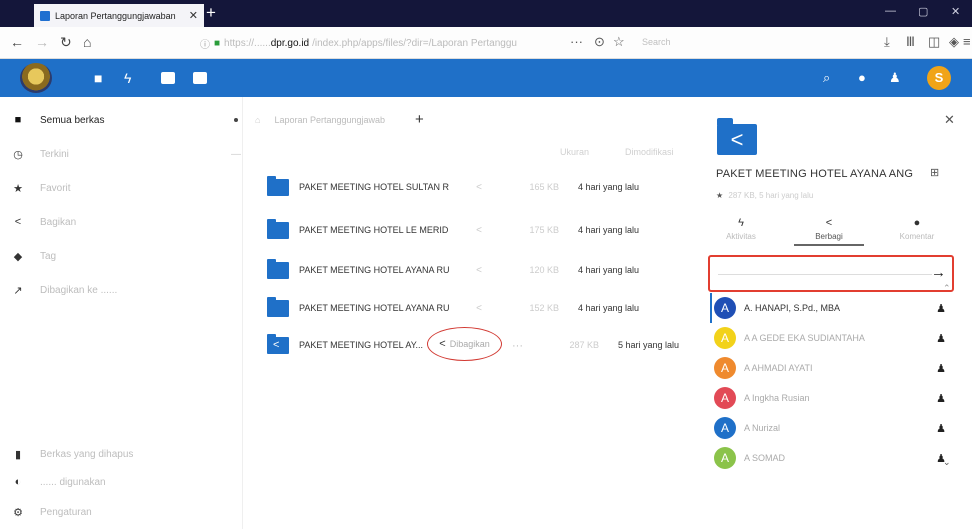 This screenshot has height=529, width=972. Describe the element at coordinates (949, 120) in the screenshot. I see `close-icon: ✕` at that location.